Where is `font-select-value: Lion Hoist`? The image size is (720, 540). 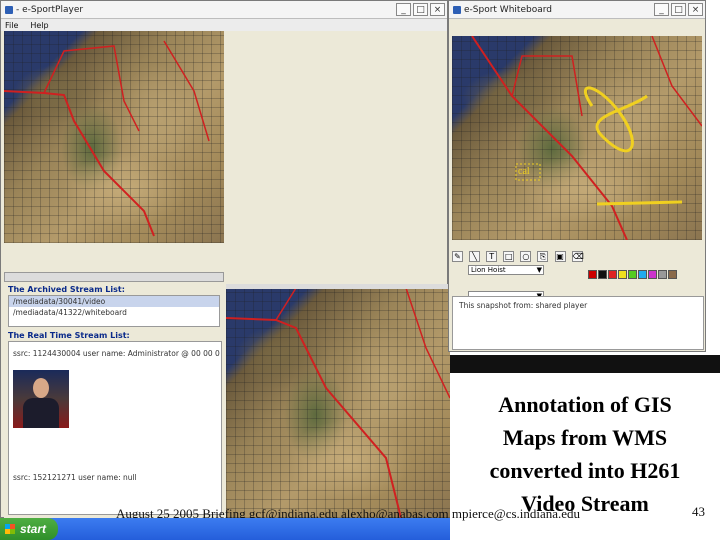
font-select-value: Lion Hoist is located at coordinates (488, 270).